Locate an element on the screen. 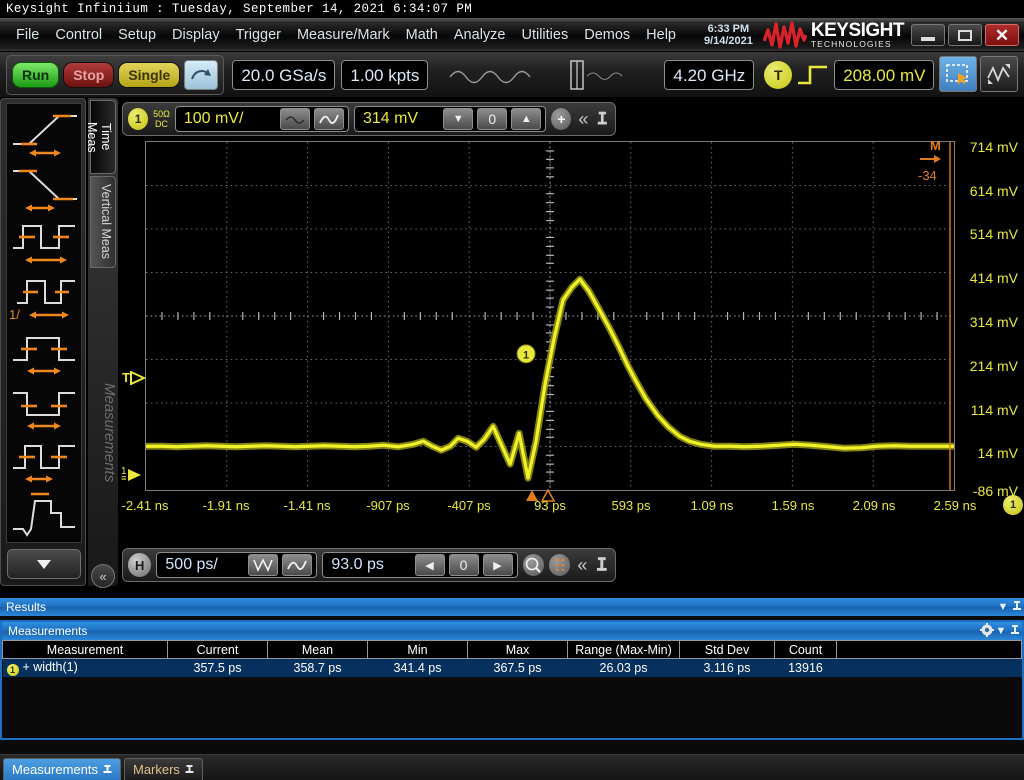 The height and width of the screenshot is (780, 1024). negative-width-icon is located at coordinates (45, 406).